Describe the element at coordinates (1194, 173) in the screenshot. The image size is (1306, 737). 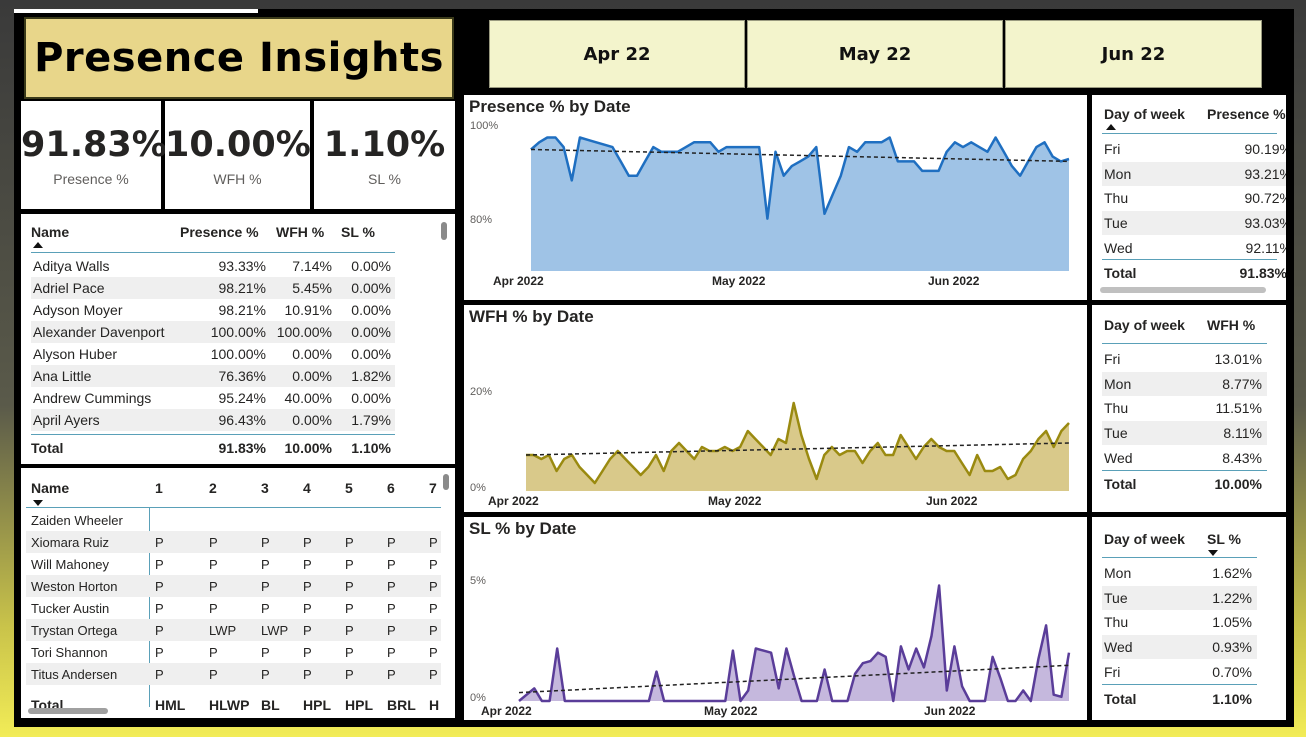
I see `dow-row: Mon 93.21%` at that location.